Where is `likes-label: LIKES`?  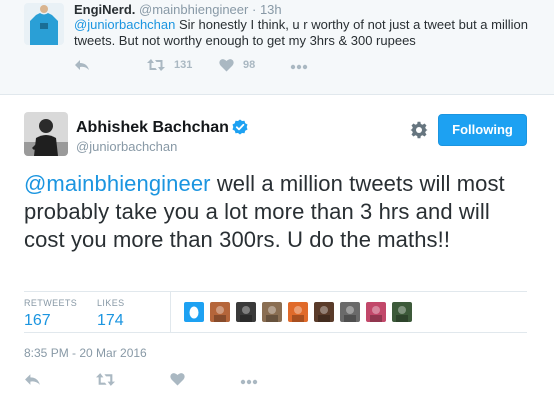
likes-label: LIKES is located at coordinates (111, 303).